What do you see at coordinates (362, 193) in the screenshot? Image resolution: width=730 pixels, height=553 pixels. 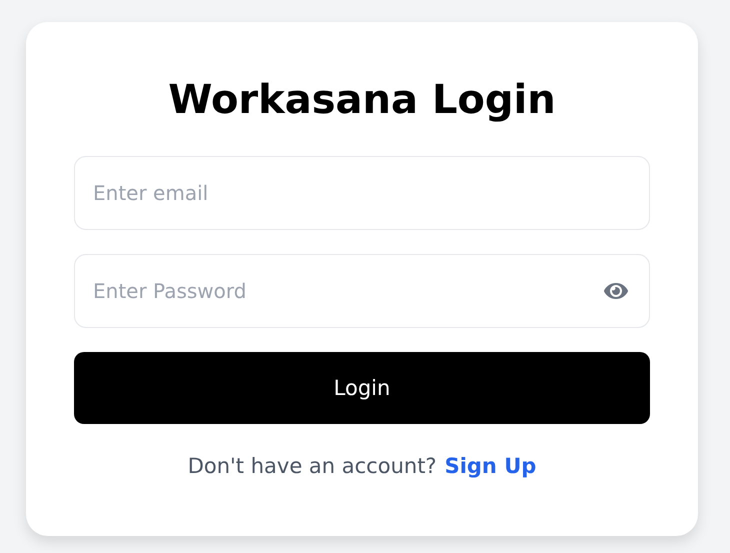 I see `email-field: Enter email` at bounding box center [362, 193].